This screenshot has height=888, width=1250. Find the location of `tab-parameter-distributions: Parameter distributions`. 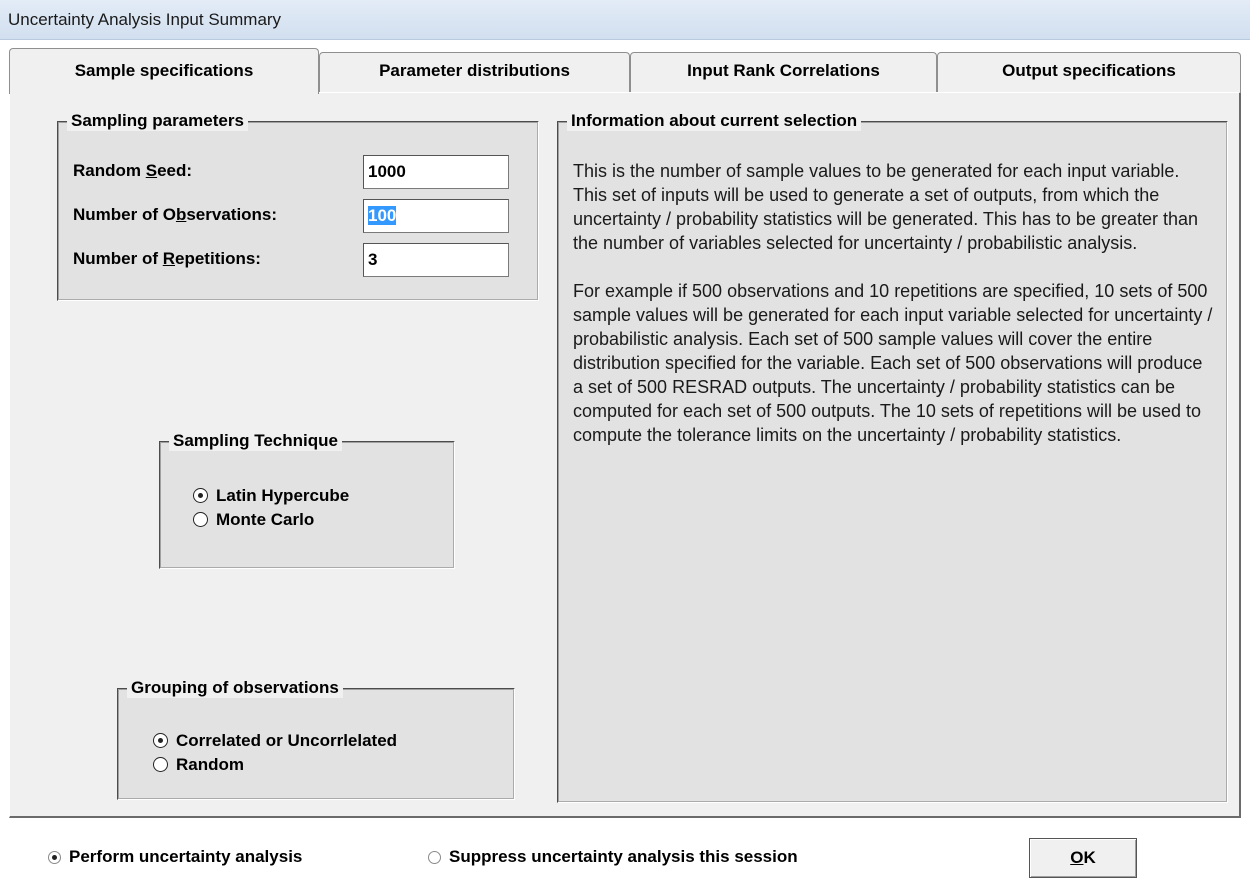

tab-parameter-distributions: Parameter distributions is located at coordinates (474, 72).